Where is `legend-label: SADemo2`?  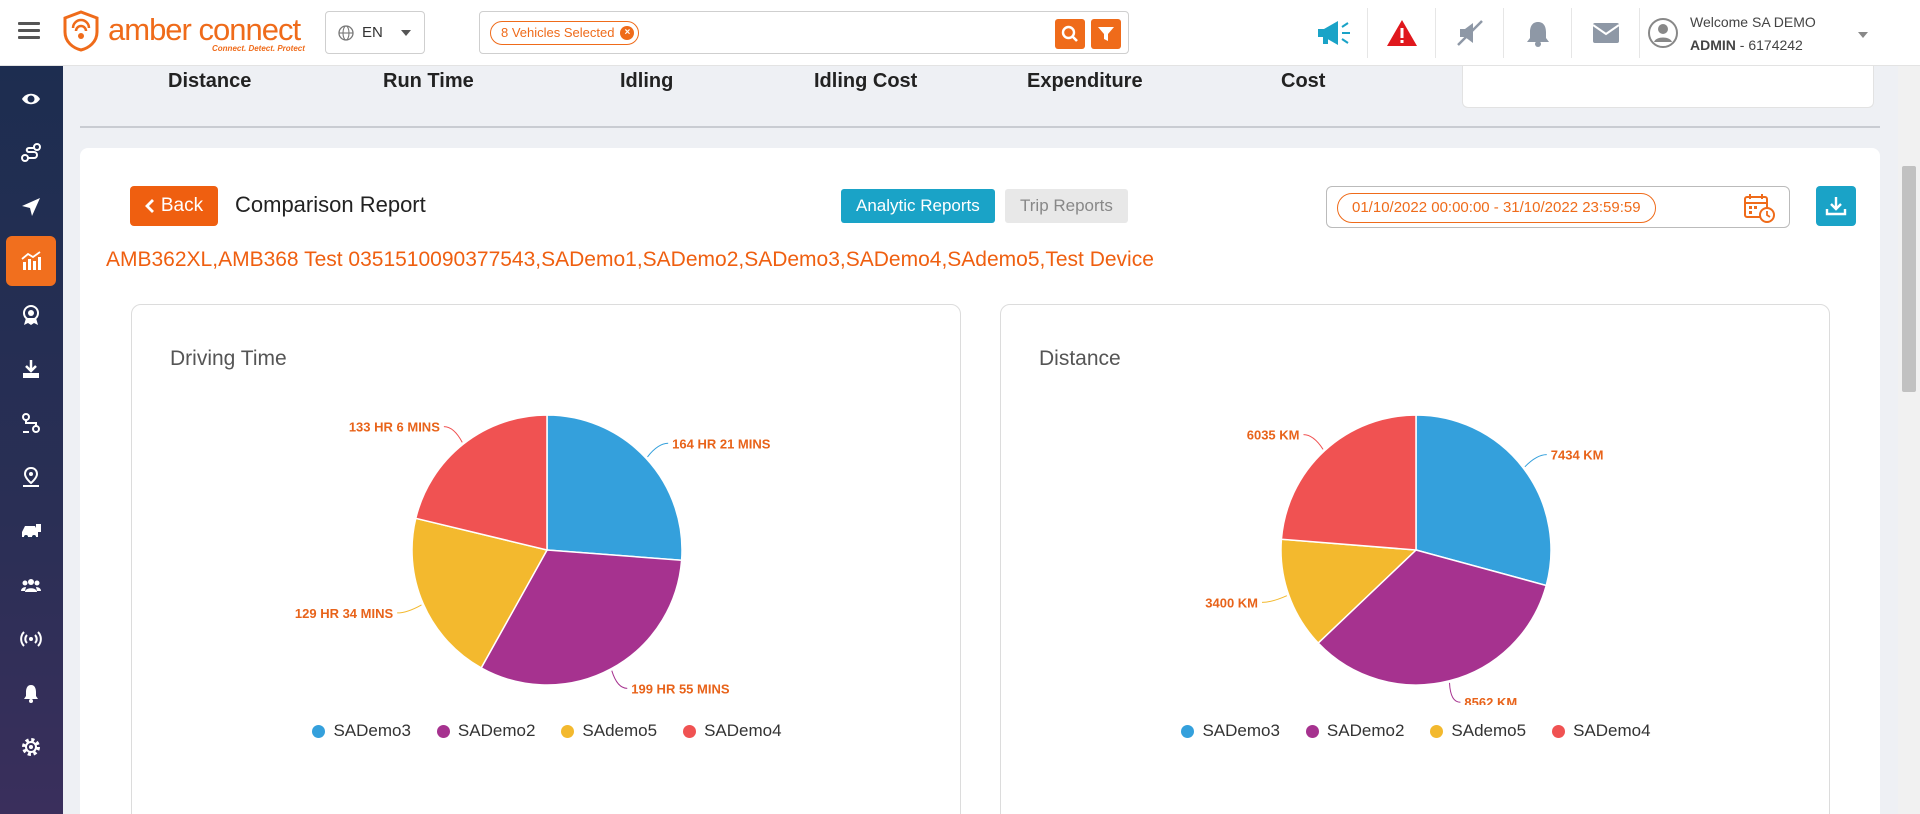
legend-label: SADemo2 is located at coordinates (496, 730).